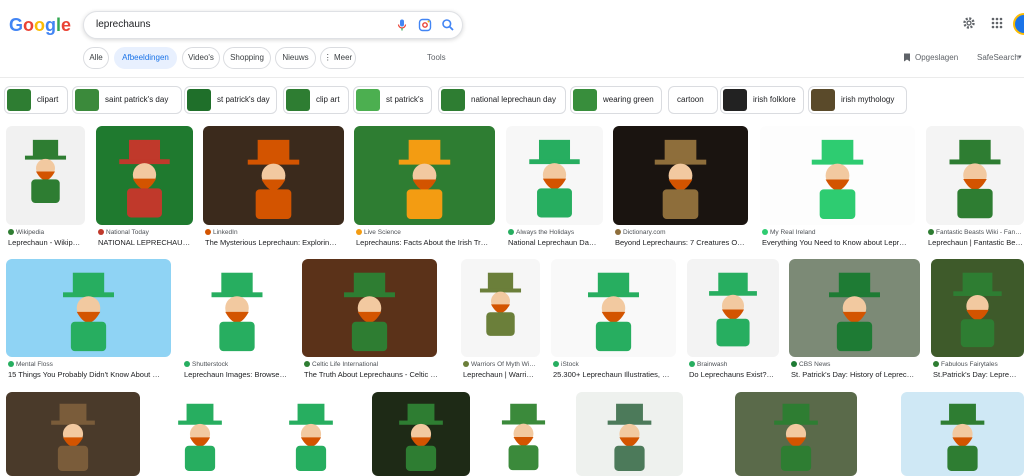 This screenshot has height=476, width=1024. What do you see at coordinates (615, 364) in the screenshot?
I see `result-source: iStock` at bounding box center [615, 364].